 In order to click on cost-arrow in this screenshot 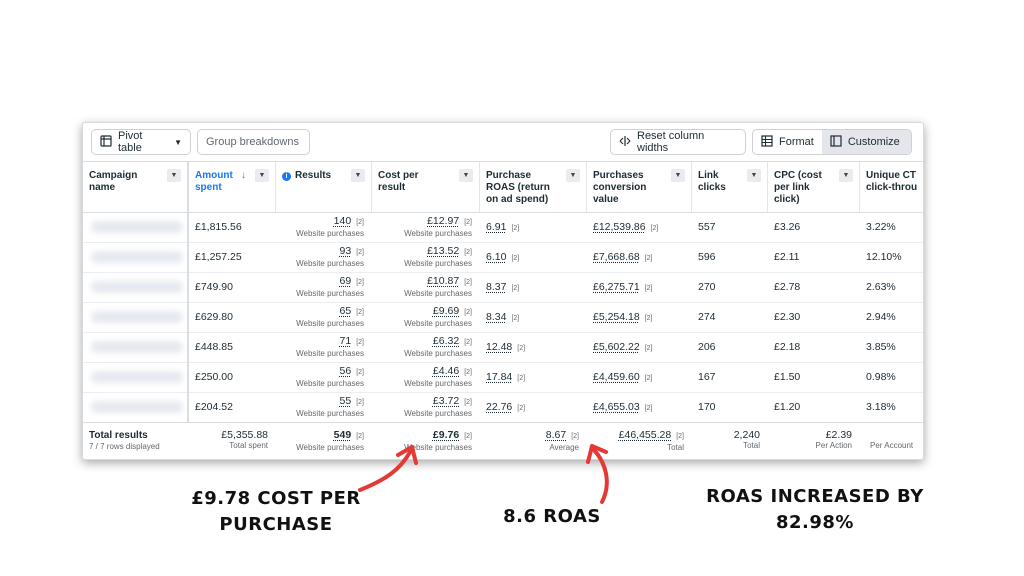, I will do `click(385, 471)`.